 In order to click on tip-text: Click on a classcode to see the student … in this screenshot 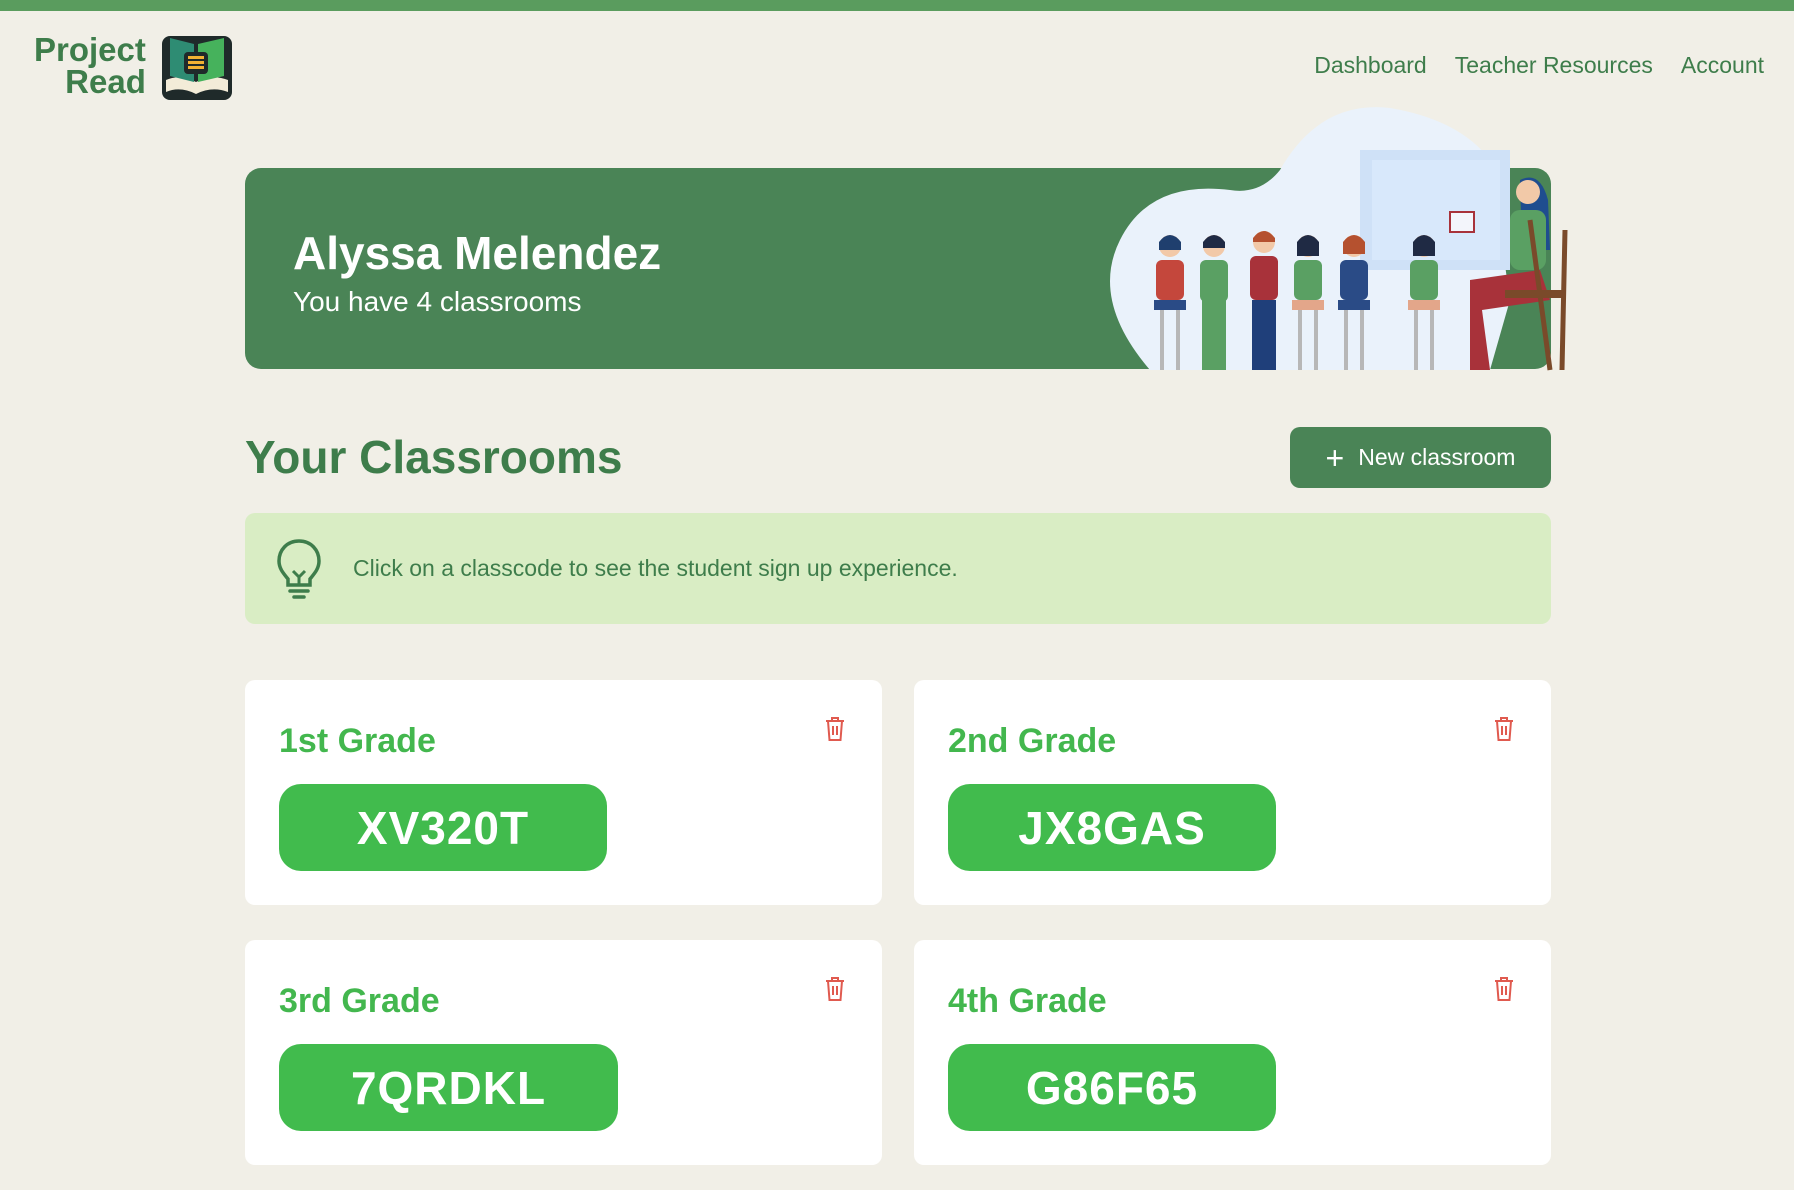, I will do `click(655, 568)`.